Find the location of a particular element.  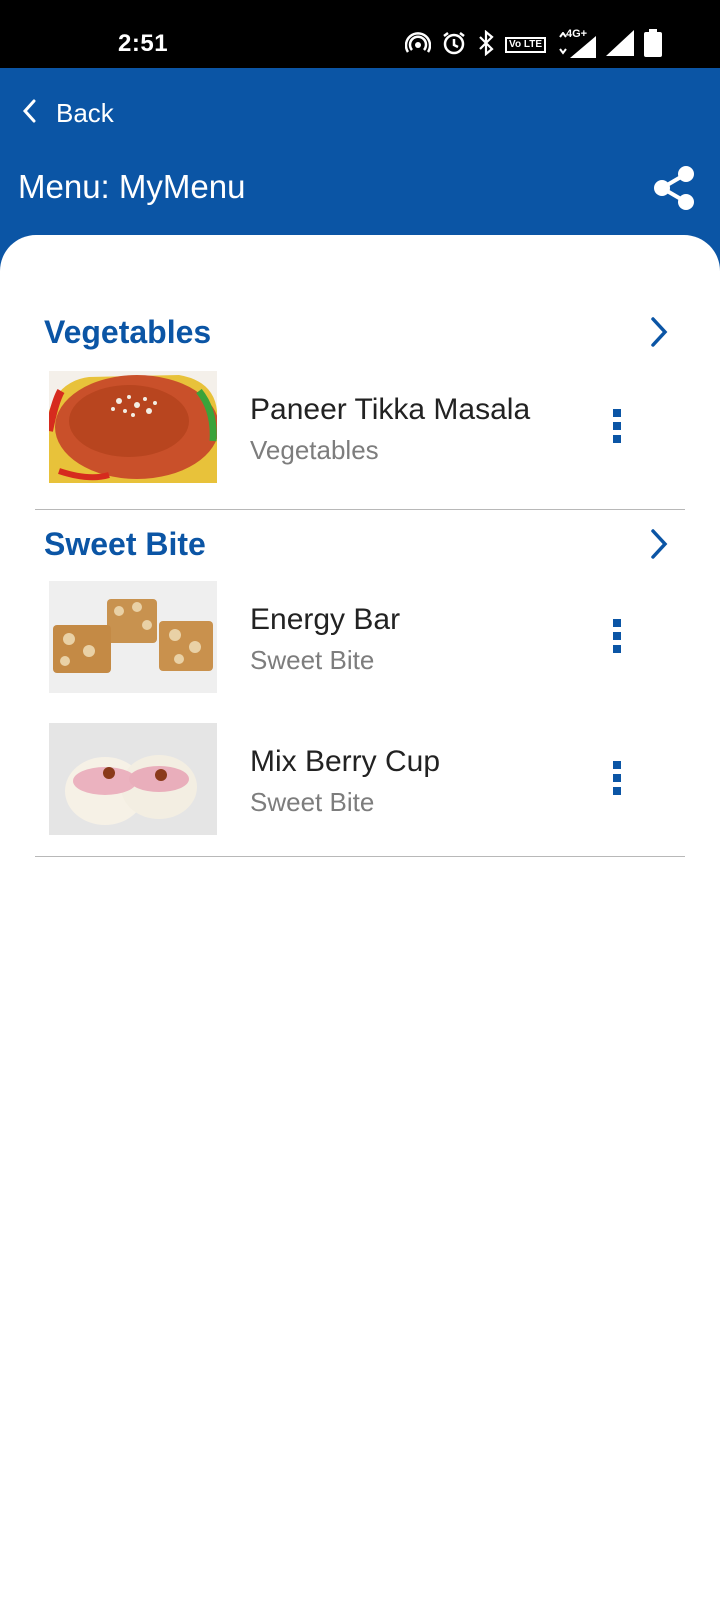

share-icon is located at coordinates (674, 188).